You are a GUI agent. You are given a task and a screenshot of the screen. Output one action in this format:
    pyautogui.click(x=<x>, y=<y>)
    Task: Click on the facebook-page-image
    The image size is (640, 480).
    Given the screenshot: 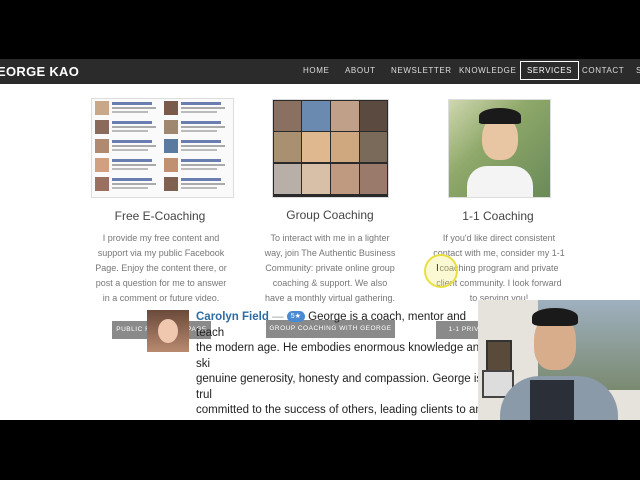 What is the action you would take?
    pyautogui.click(x=162, y=148)
    